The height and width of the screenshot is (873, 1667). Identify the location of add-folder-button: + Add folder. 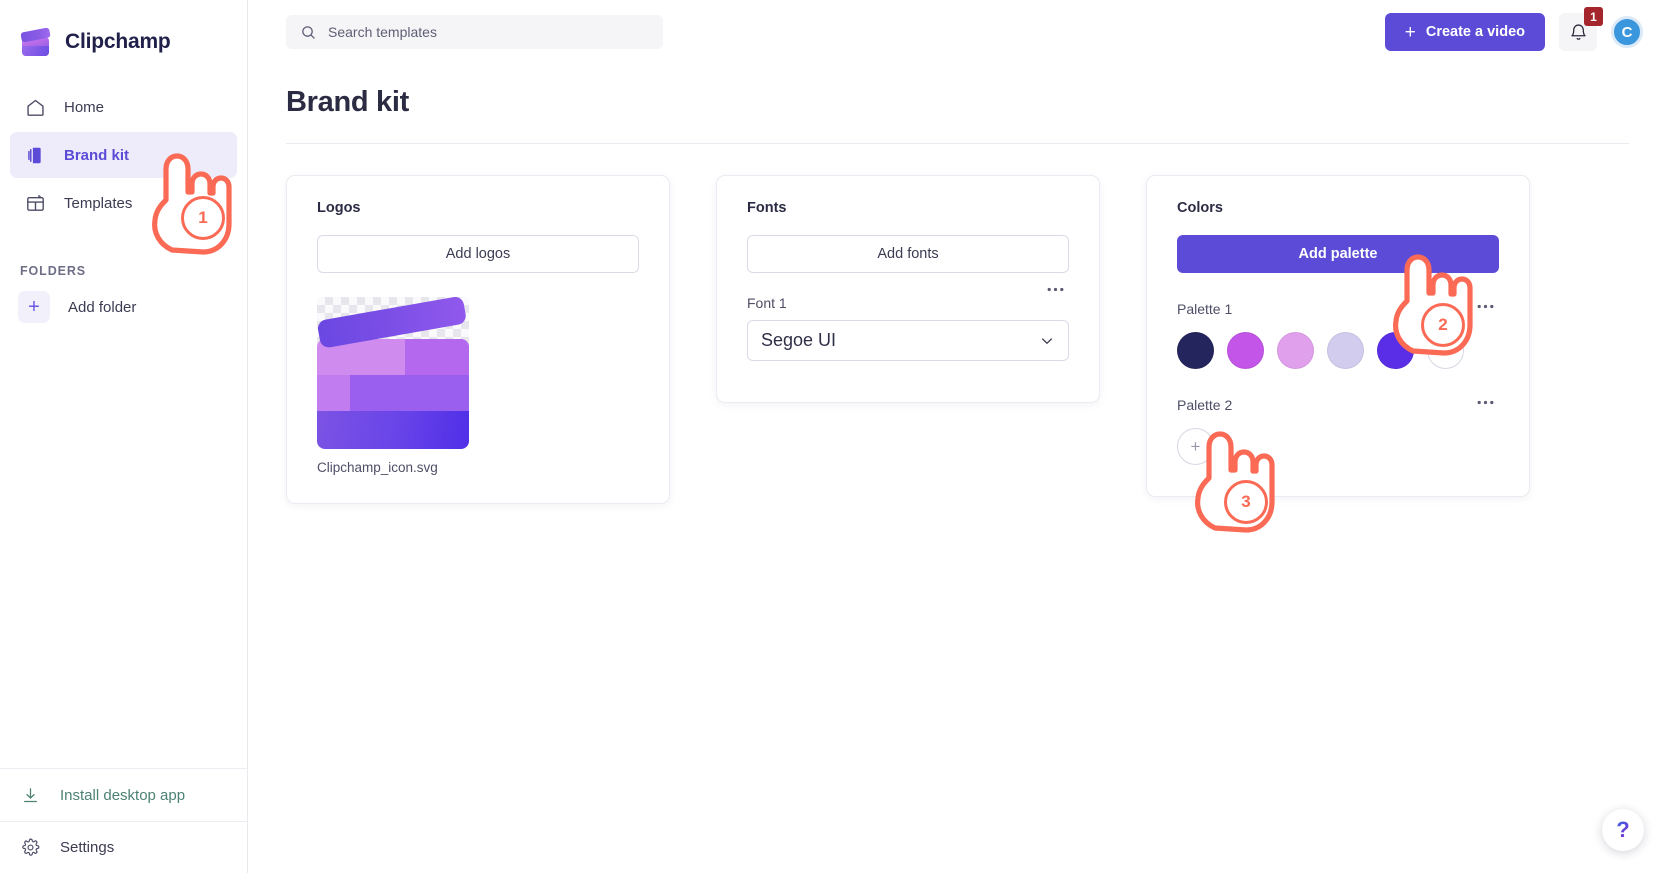
(123, 307).